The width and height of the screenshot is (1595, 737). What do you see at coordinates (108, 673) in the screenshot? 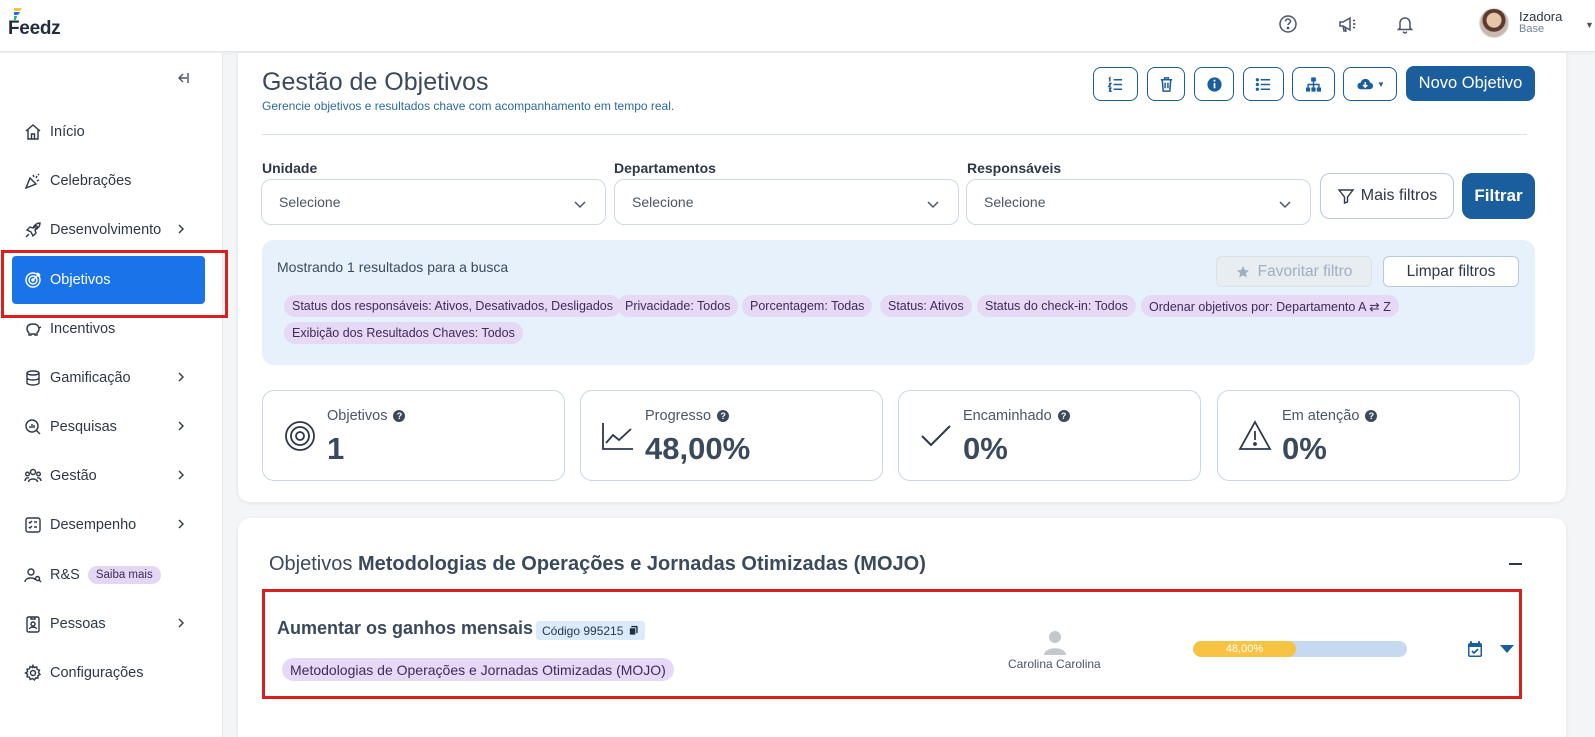
I see `sidebar-item-configuracoes: Configurações` at bounding box center [108, 673].